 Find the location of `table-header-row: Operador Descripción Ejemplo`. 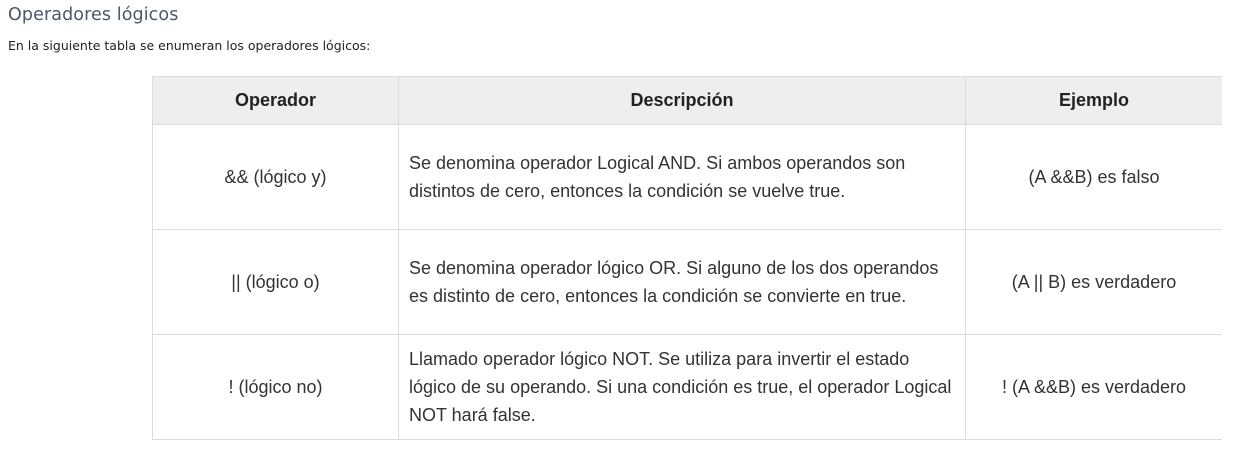

table-header-row: Operador Descripción Ejemplo is located at coordinates (687, 100).